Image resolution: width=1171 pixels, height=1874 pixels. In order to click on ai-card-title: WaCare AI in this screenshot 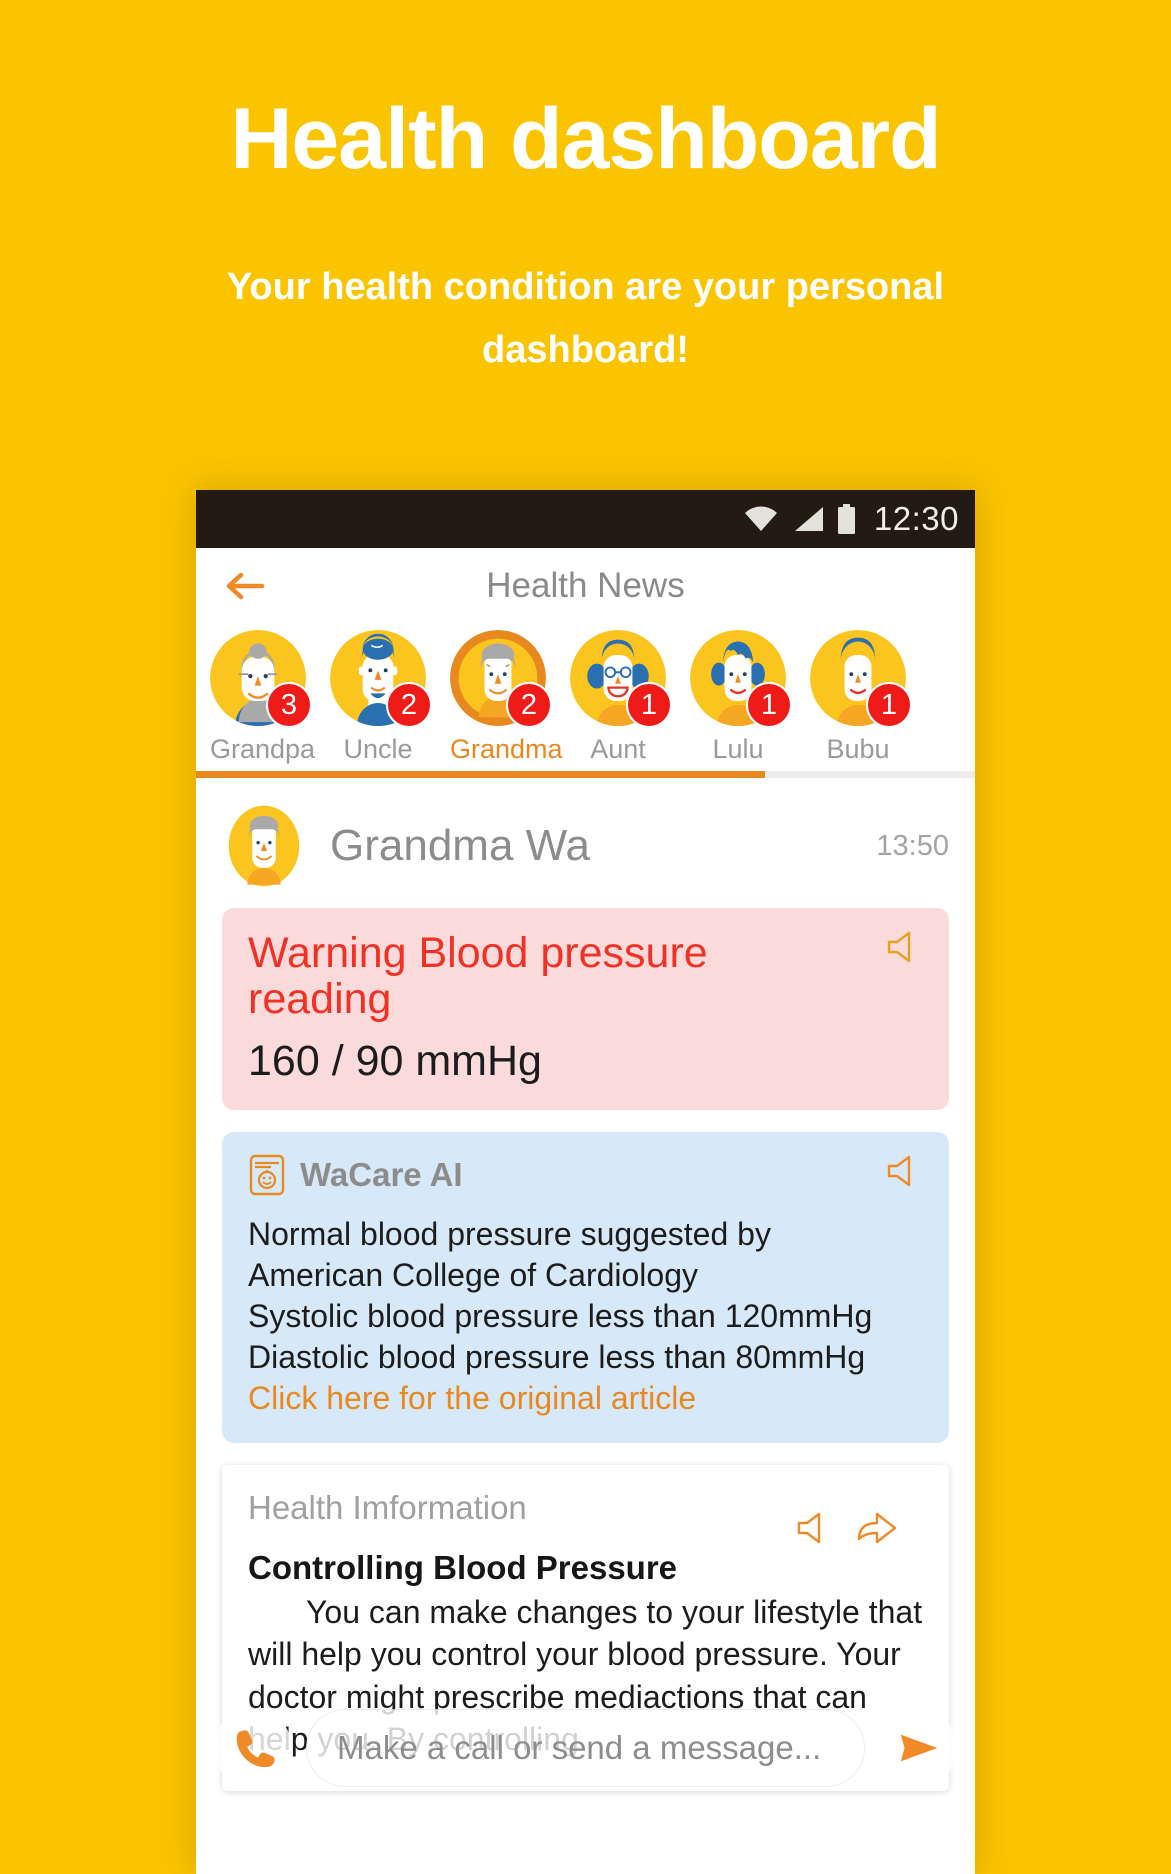, I will do `click(381, 1174)`.